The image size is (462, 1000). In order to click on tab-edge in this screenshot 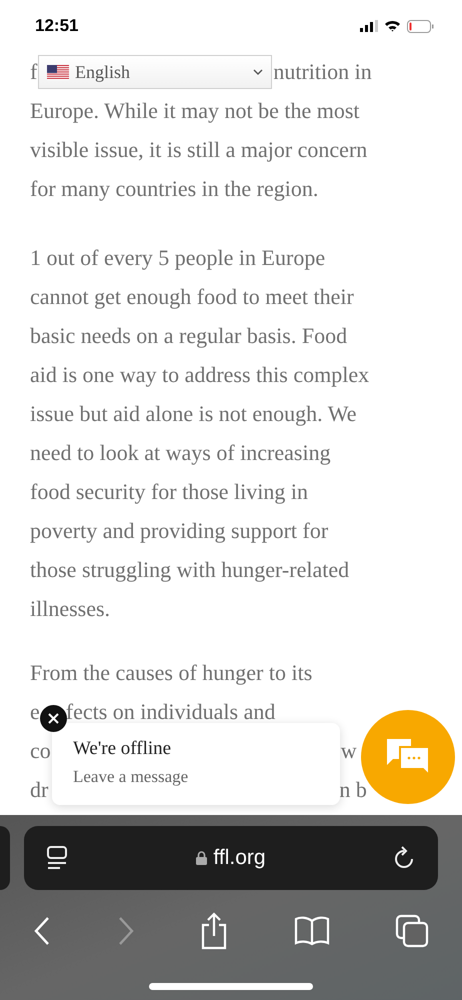, I will do `click(5, 858)`.